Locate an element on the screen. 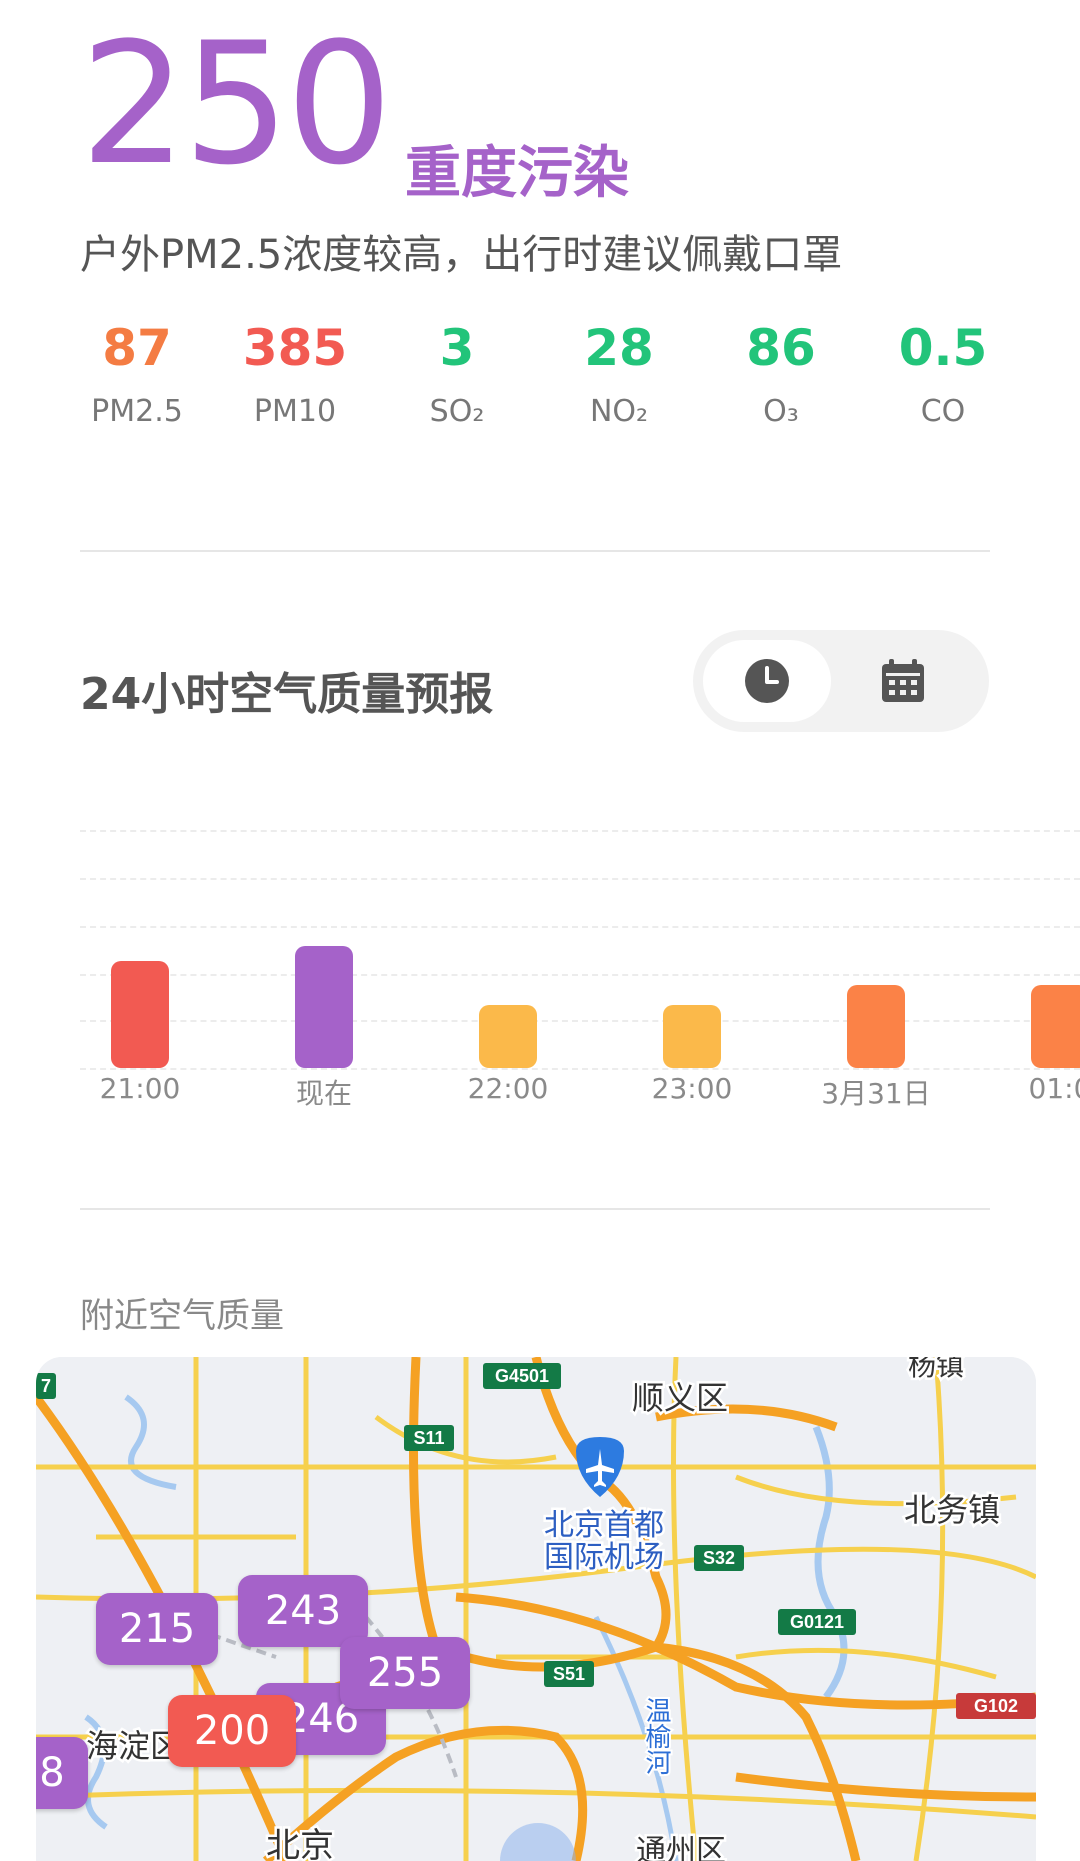 This screenshot has width=1080, height=1861. pollutant-name: CO is located at coordinates (943, 411).